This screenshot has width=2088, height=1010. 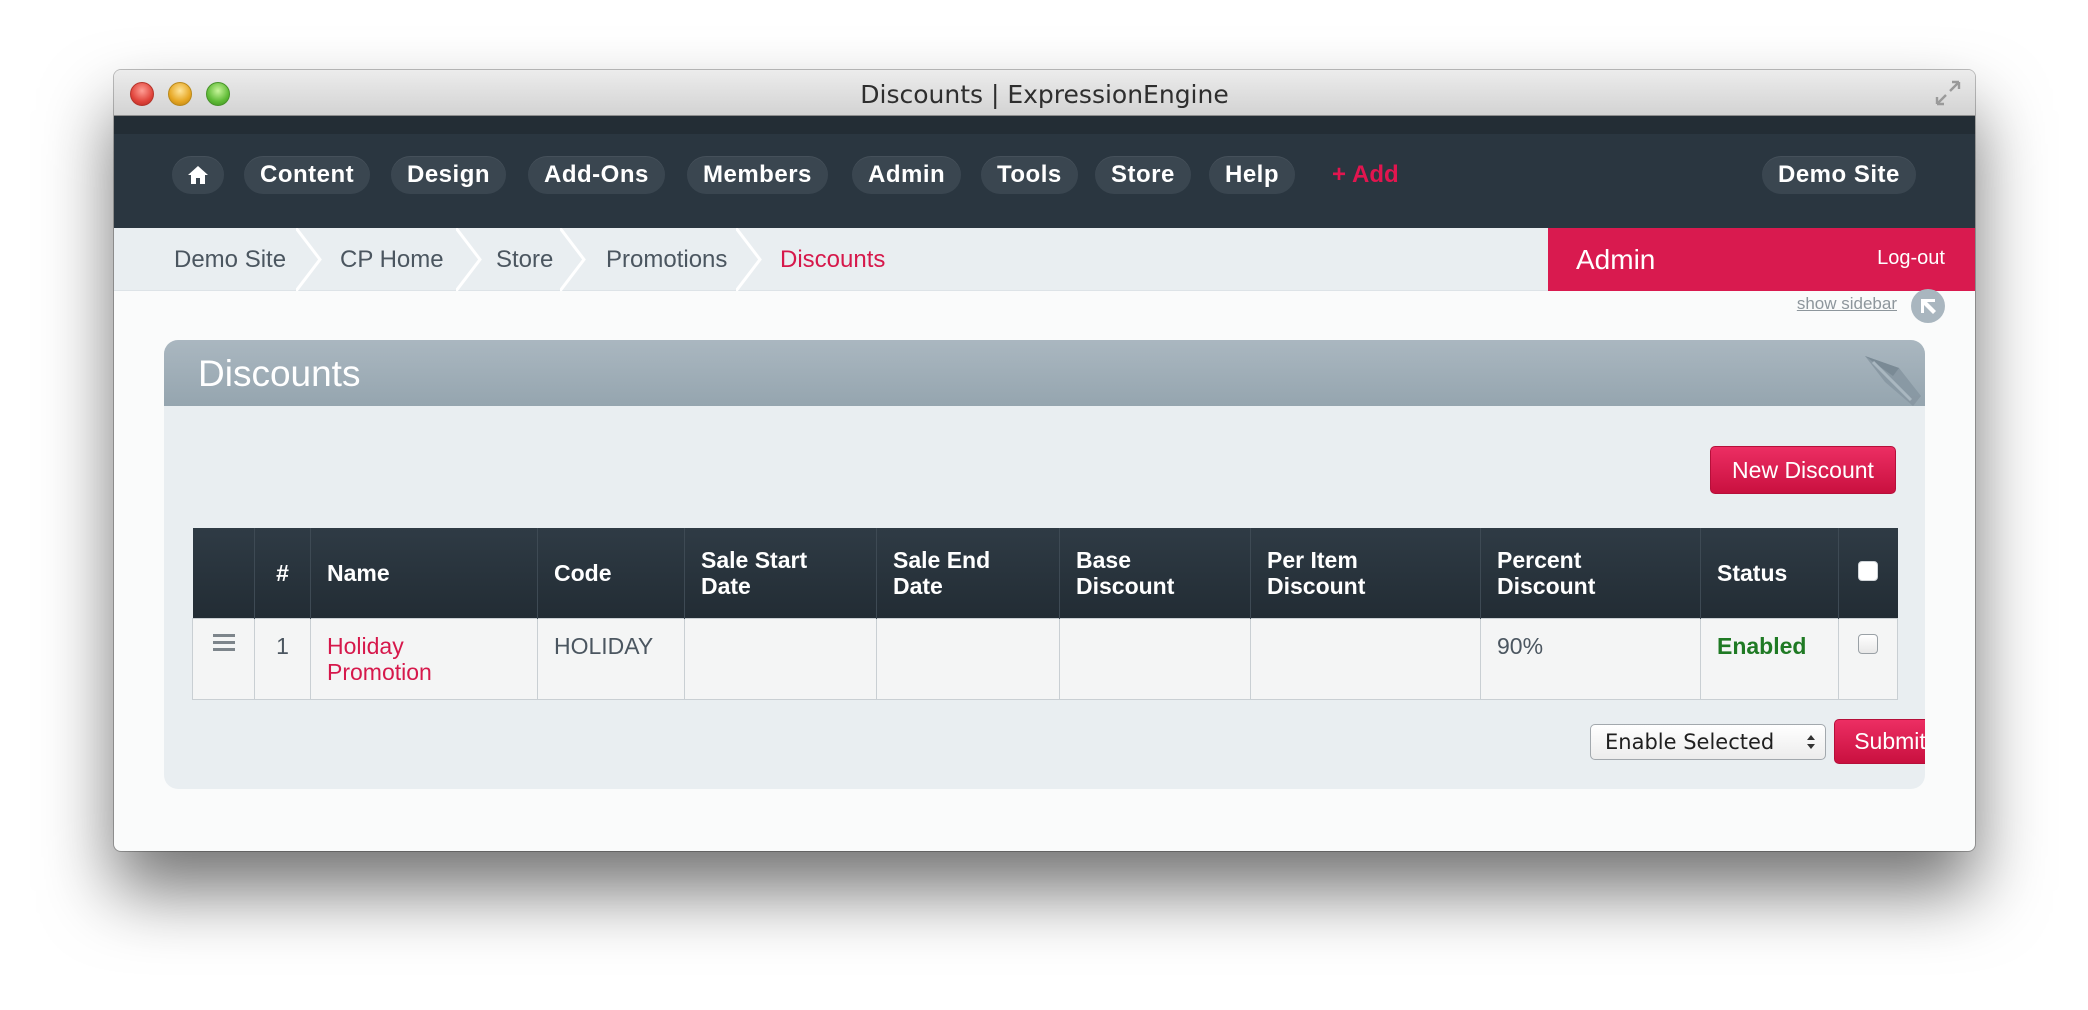 What do you see at coordinates (365, 645) in the screenshot?
I see `name-line: Holiday` at bounding box center [365, 645].